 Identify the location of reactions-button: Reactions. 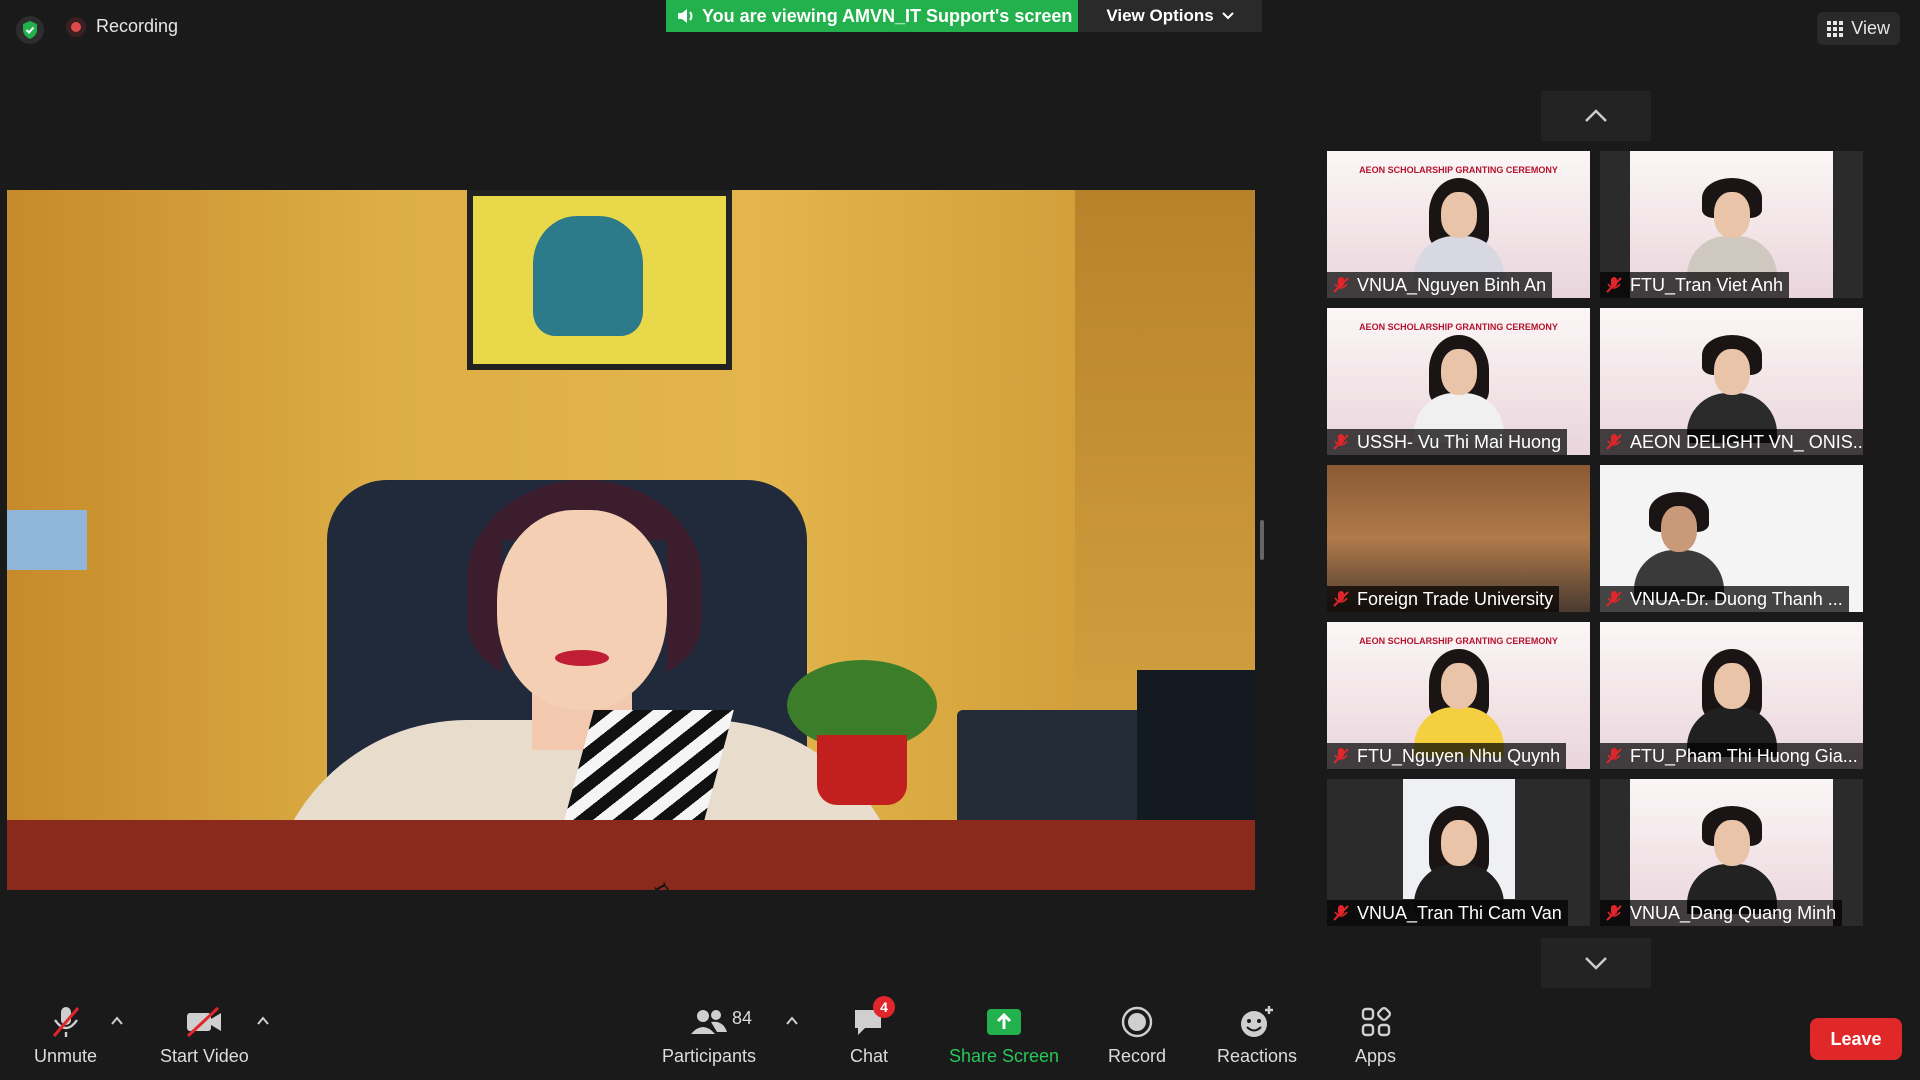
(1257, 1035).